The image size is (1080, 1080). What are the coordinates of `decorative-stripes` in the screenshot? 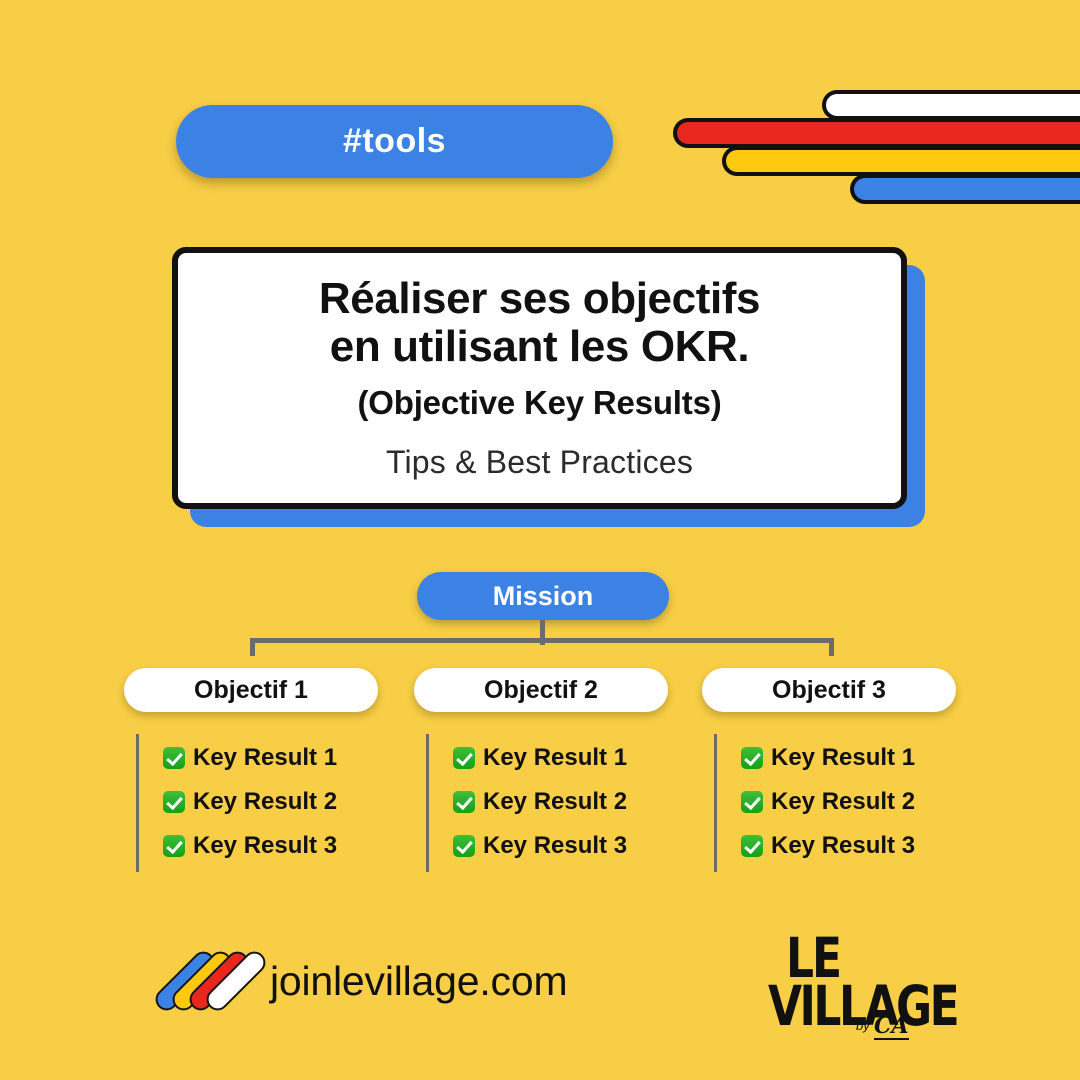 It's located at (870, 110).